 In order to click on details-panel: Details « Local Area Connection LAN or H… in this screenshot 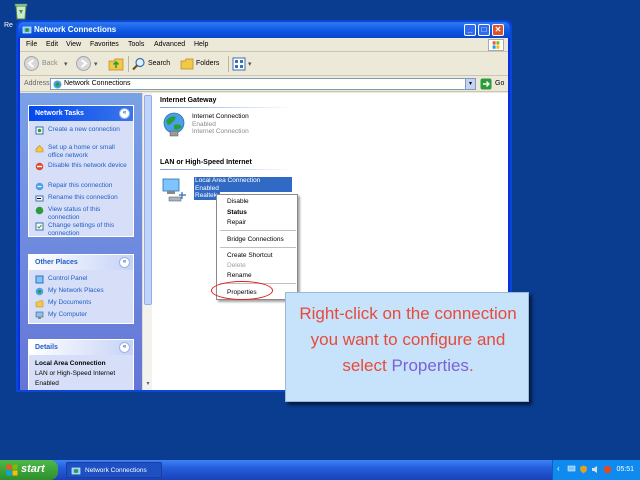, I will do `click(81, 364)`.